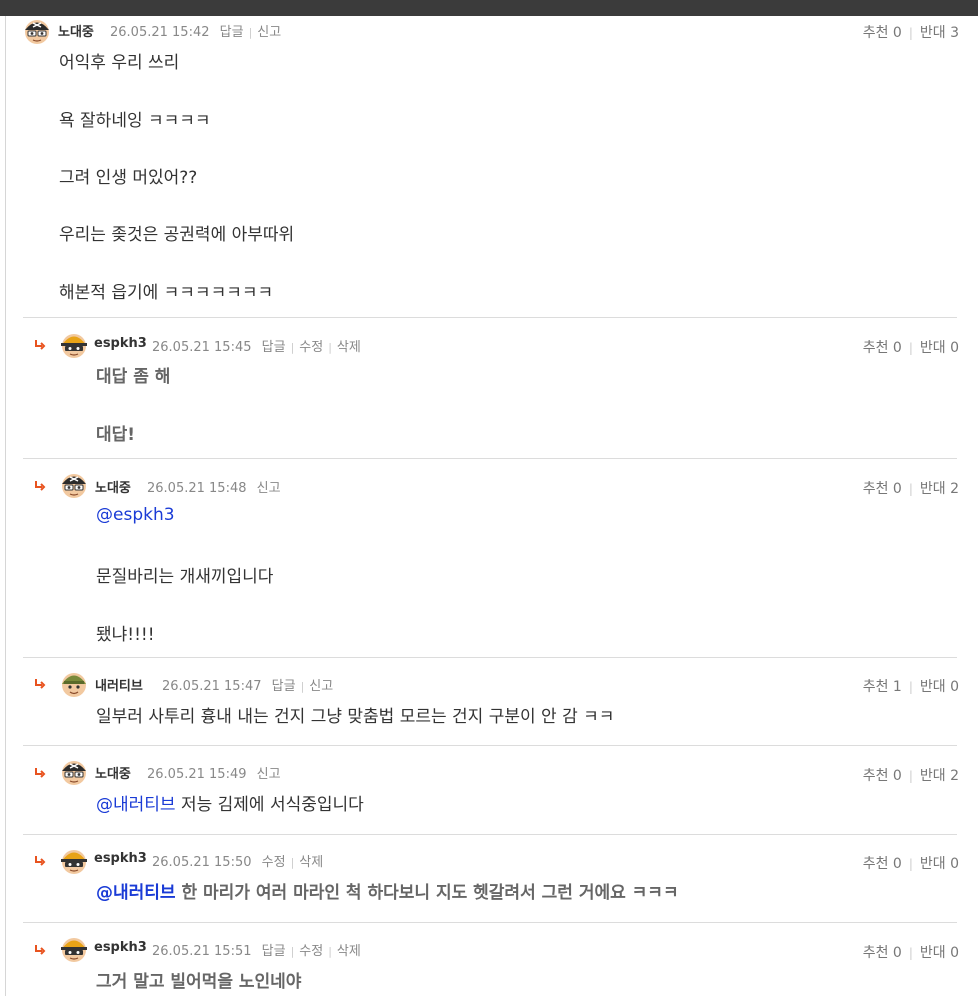 The image size is (978, 996). Describe the element at coordinates (939, 33) in the screenshot. I see `downvote-button: 반대 3` at that location.